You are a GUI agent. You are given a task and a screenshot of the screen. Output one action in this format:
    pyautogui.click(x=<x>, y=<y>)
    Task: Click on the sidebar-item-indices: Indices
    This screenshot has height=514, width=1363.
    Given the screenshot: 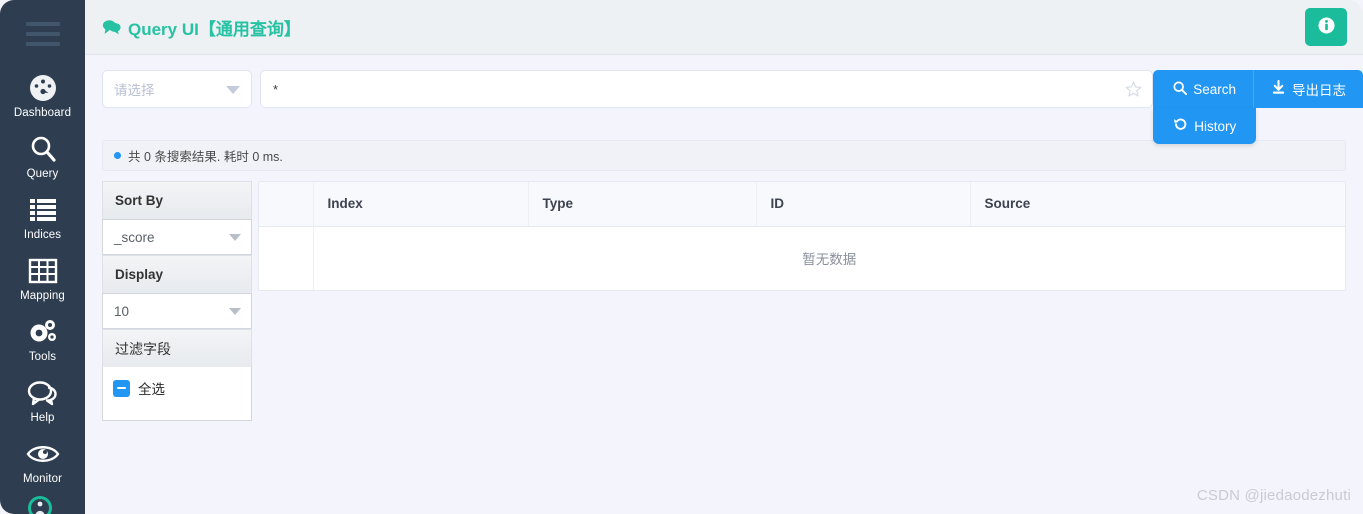 What is the action you would take?
    pyautogui.click(x=42, y=216)
    